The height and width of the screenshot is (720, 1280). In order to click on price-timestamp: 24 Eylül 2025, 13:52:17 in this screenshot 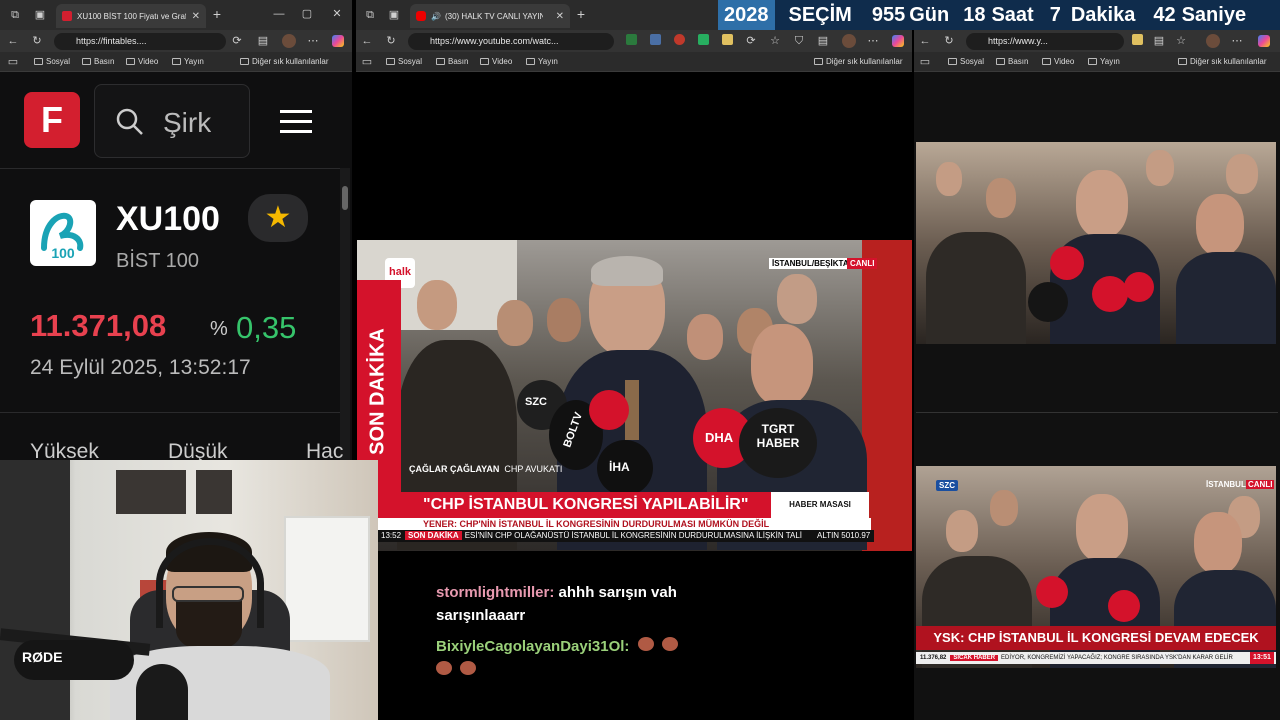, I will do `click(140, 367)`.